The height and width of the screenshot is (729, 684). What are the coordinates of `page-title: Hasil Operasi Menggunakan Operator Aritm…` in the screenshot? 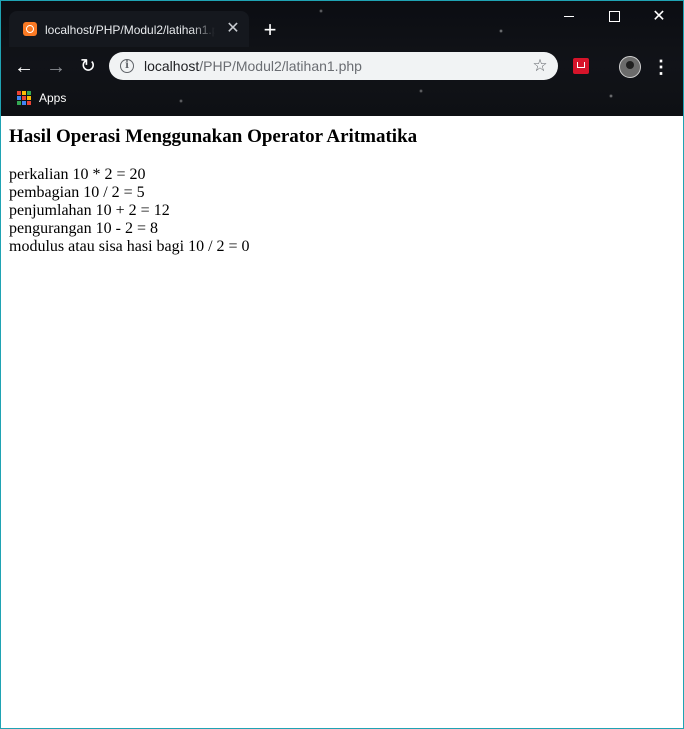 It's located at (213, 136).